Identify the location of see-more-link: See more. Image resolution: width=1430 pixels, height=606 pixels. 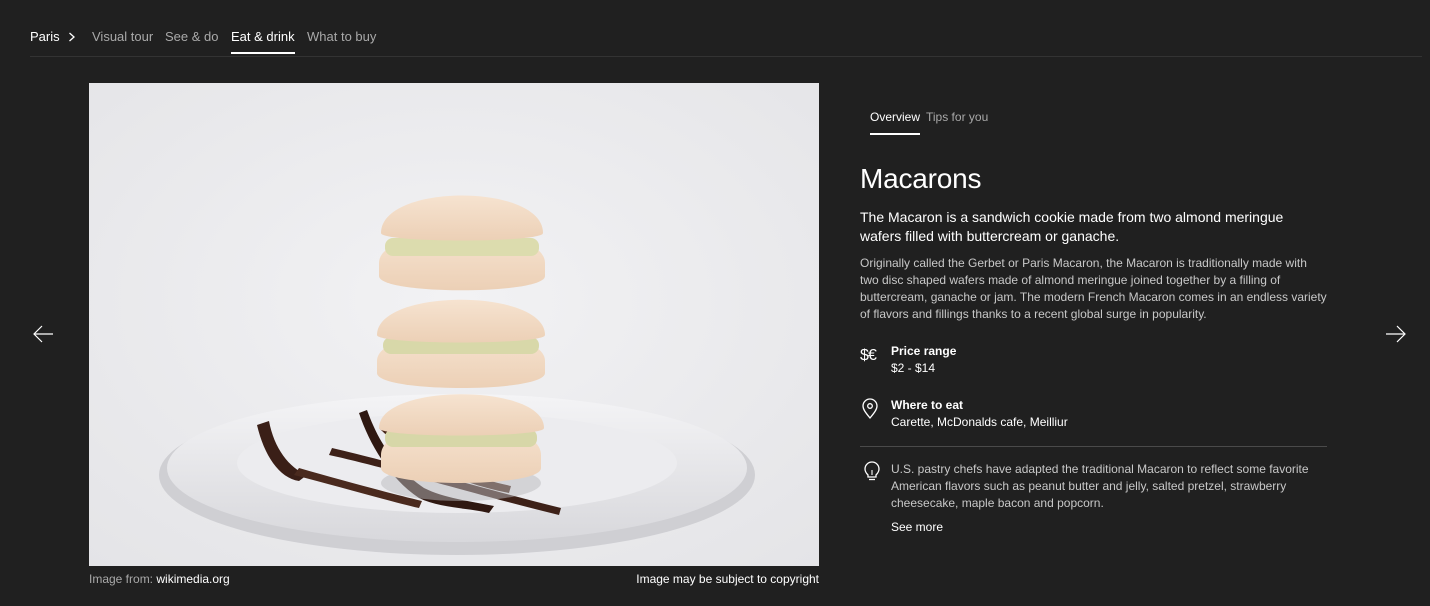
(917, 527).